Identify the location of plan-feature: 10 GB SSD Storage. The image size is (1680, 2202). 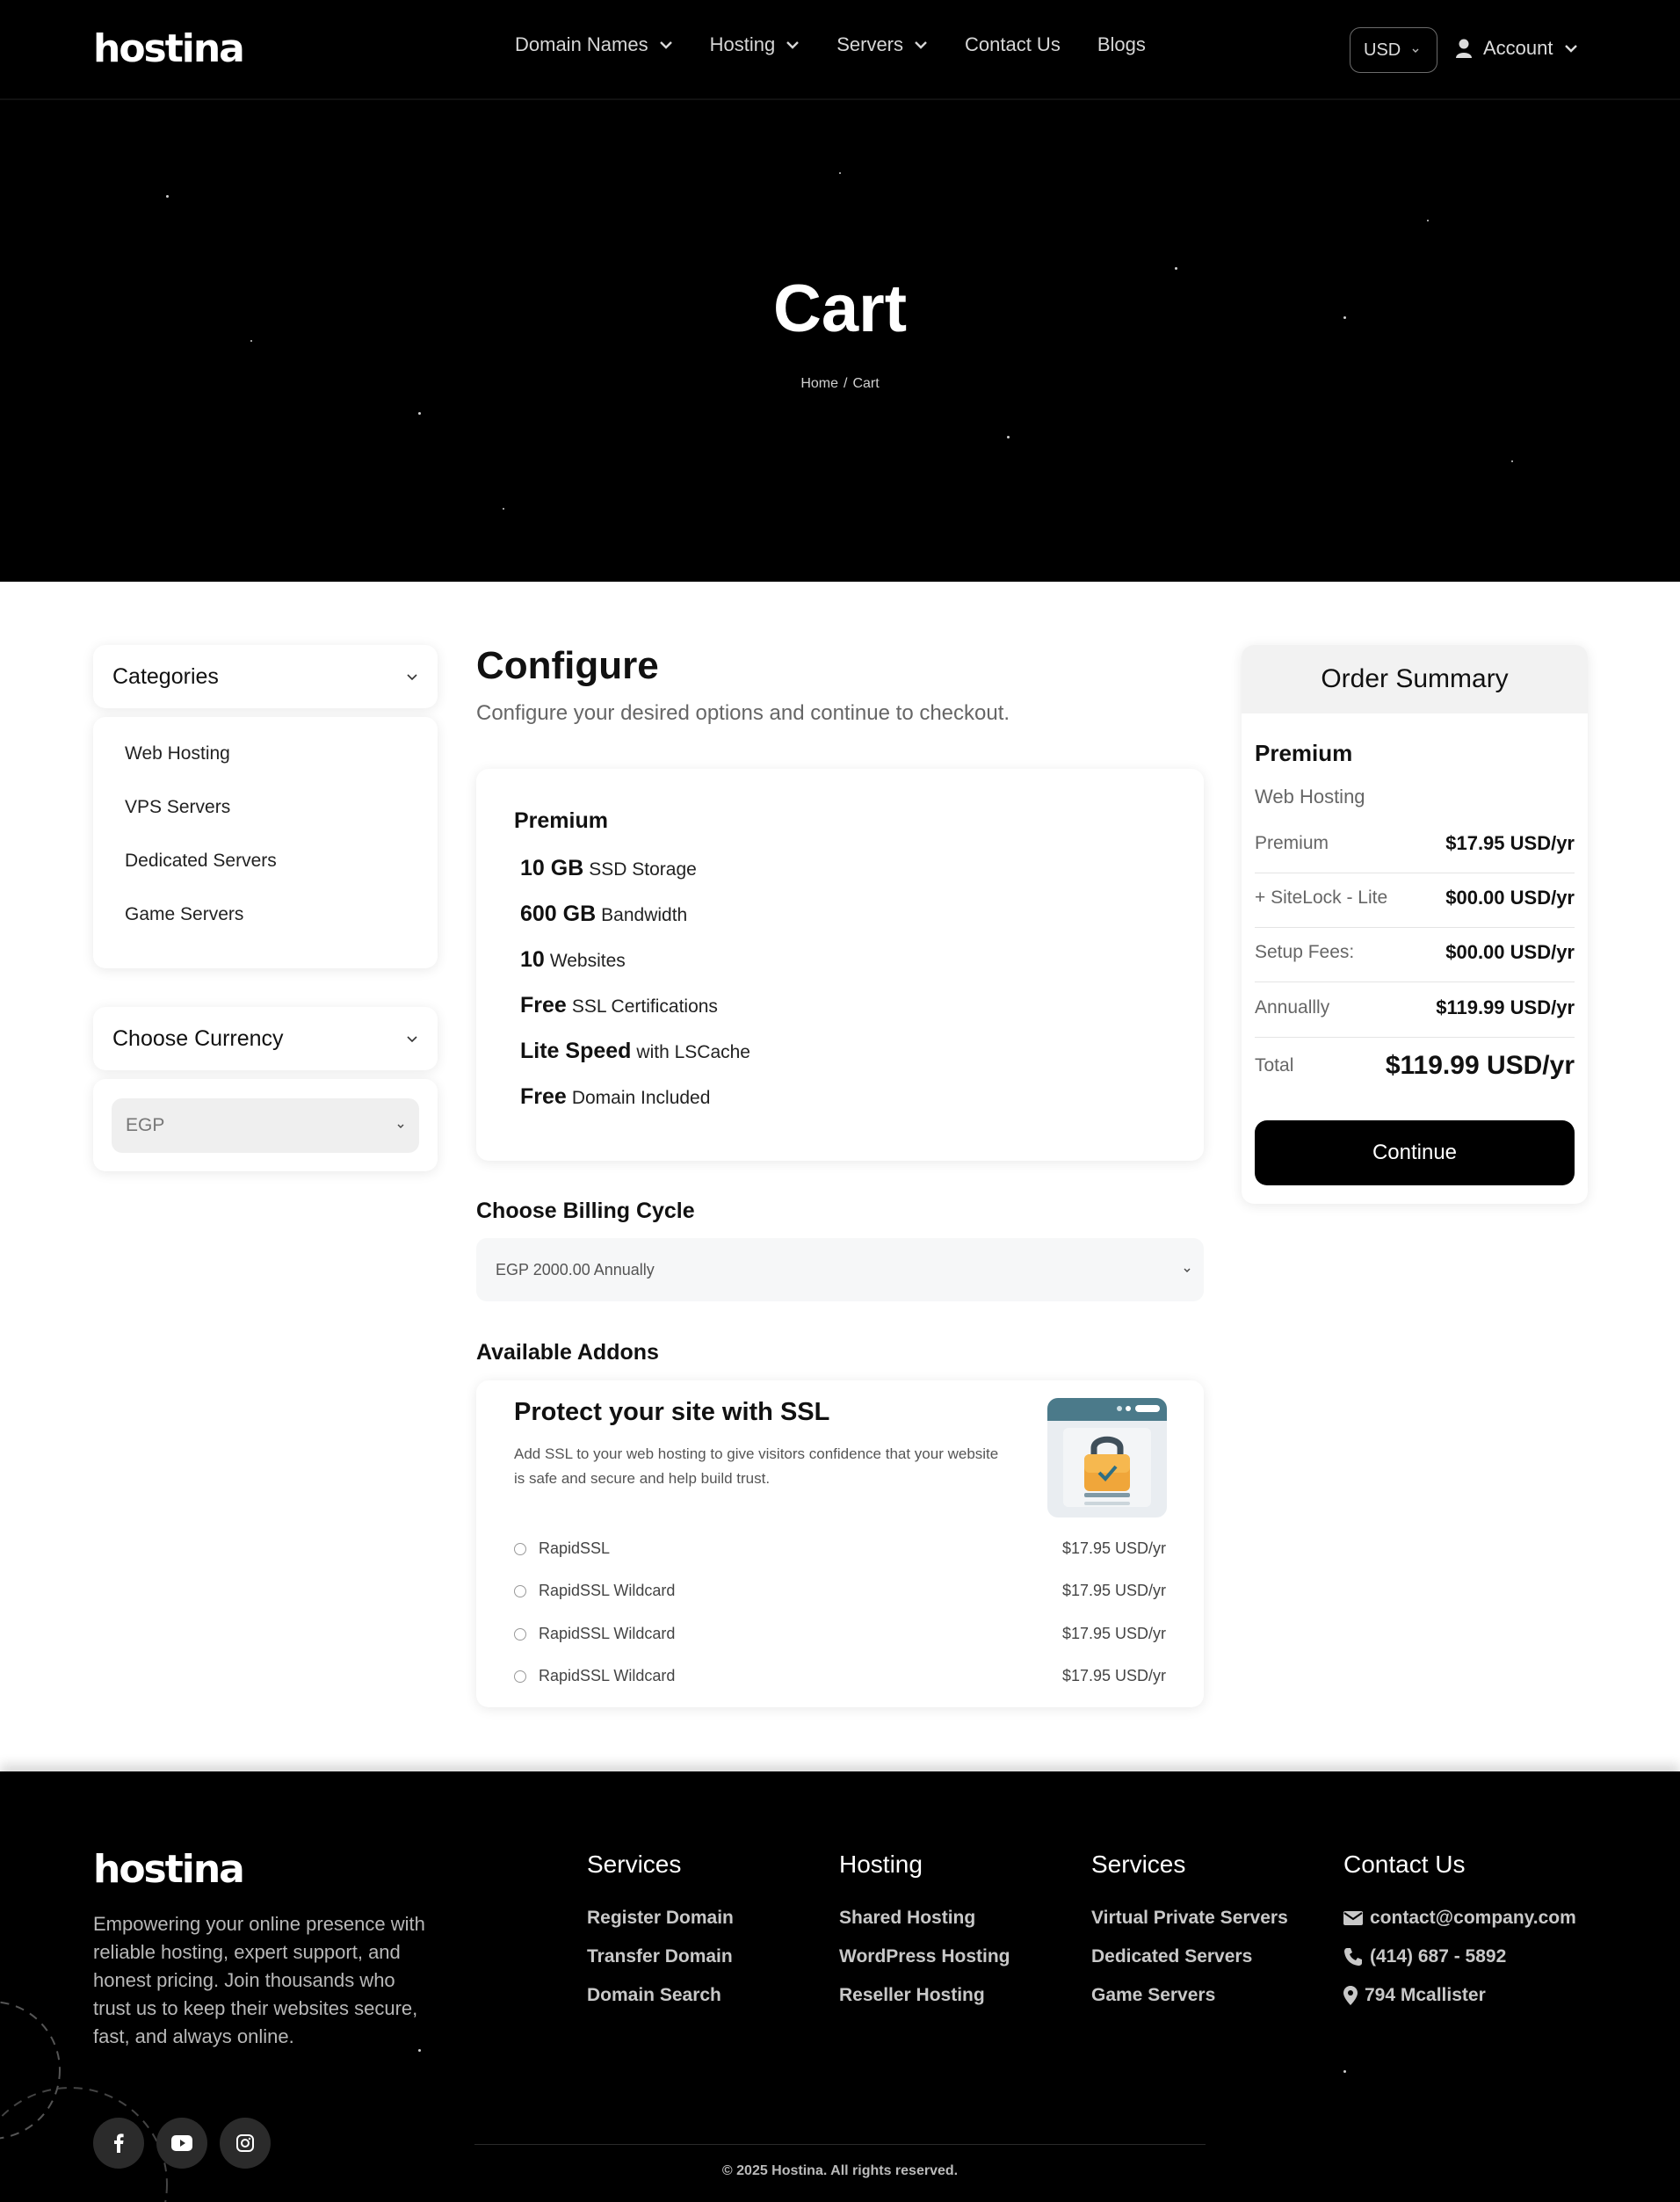
(608, 869).